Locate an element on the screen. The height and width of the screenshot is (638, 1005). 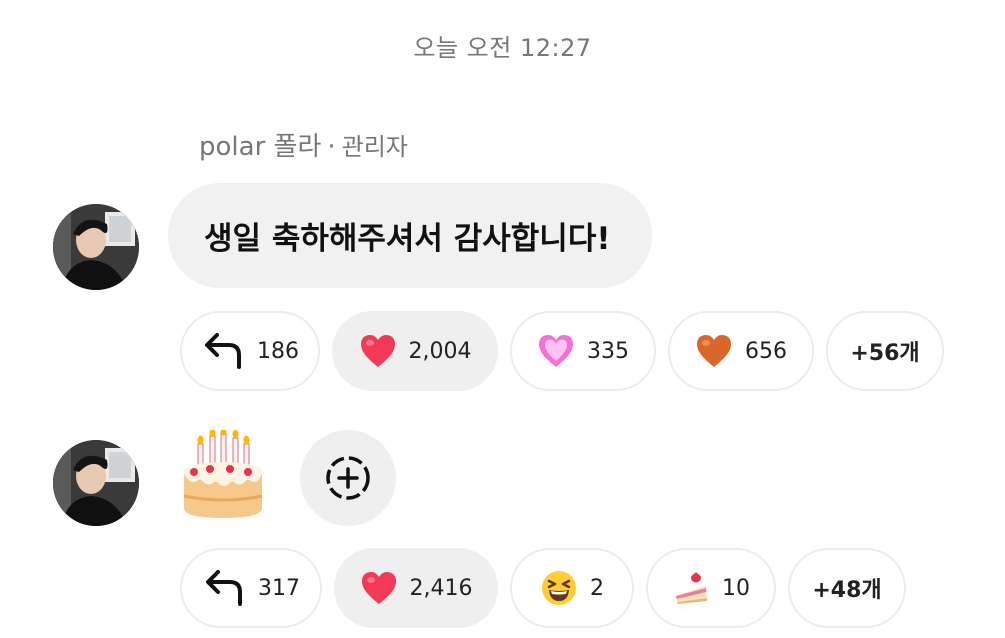
grinning-squinting-face-icon is located at coordinates (559, 588).